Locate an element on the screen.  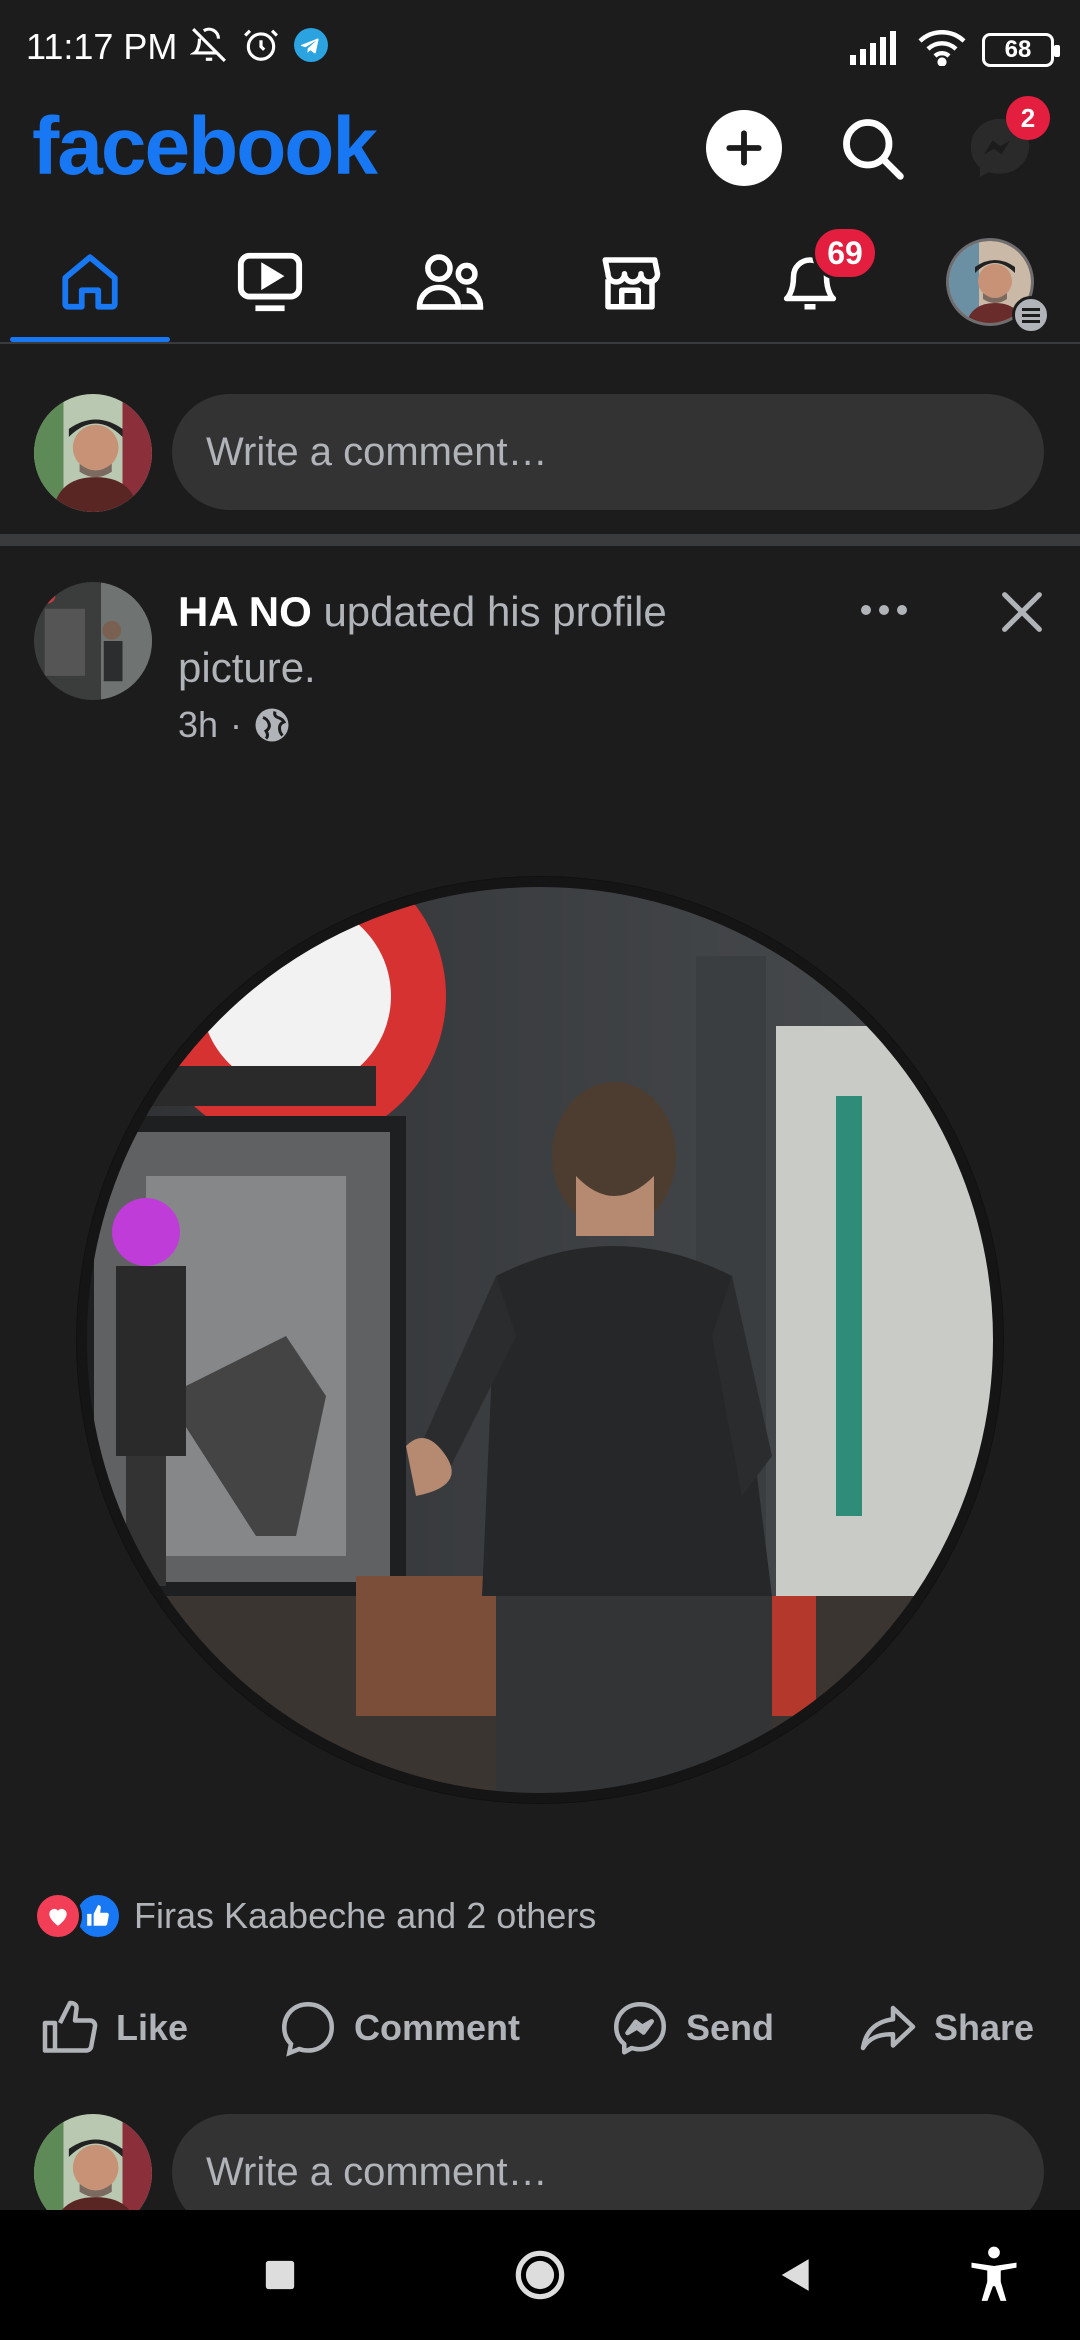
share-label: Share is located at coordinates (984, 2027).